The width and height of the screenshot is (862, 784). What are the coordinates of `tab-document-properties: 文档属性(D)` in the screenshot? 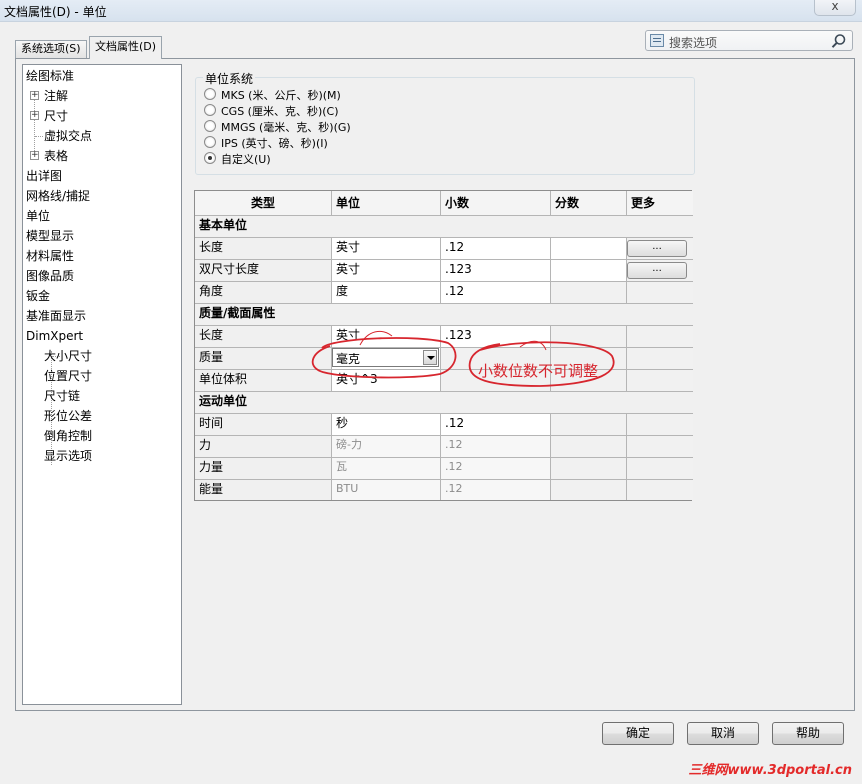 It's located at (126, 47).